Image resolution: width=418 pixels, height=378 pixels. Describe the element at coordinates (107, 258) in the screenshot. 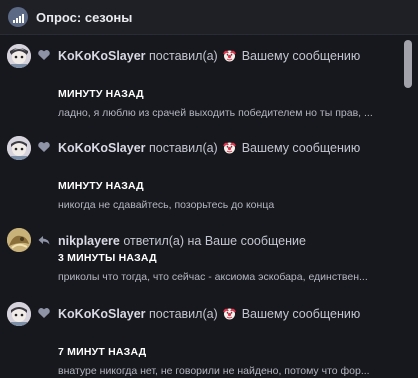

I see `time-label: 3 МИНУТЫ НАЗАД` at that location.